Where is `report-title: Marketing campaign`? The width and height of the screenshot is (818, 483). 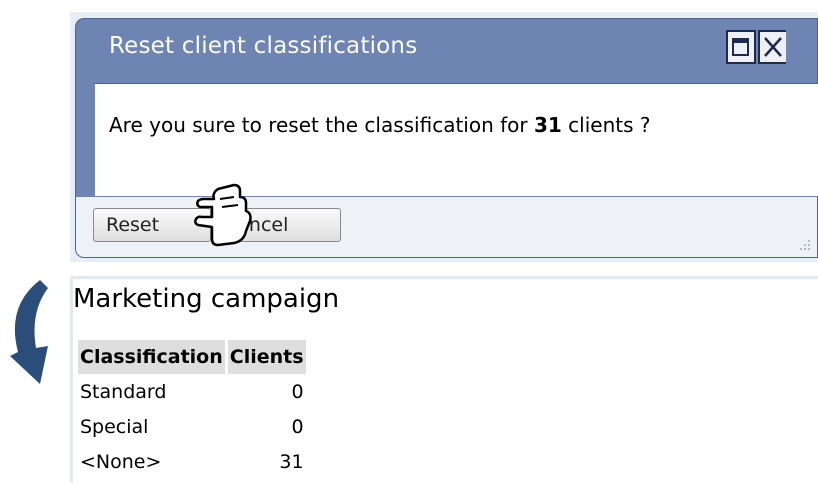 report-title: Marketing campaign is located at coordinates (206, 299).